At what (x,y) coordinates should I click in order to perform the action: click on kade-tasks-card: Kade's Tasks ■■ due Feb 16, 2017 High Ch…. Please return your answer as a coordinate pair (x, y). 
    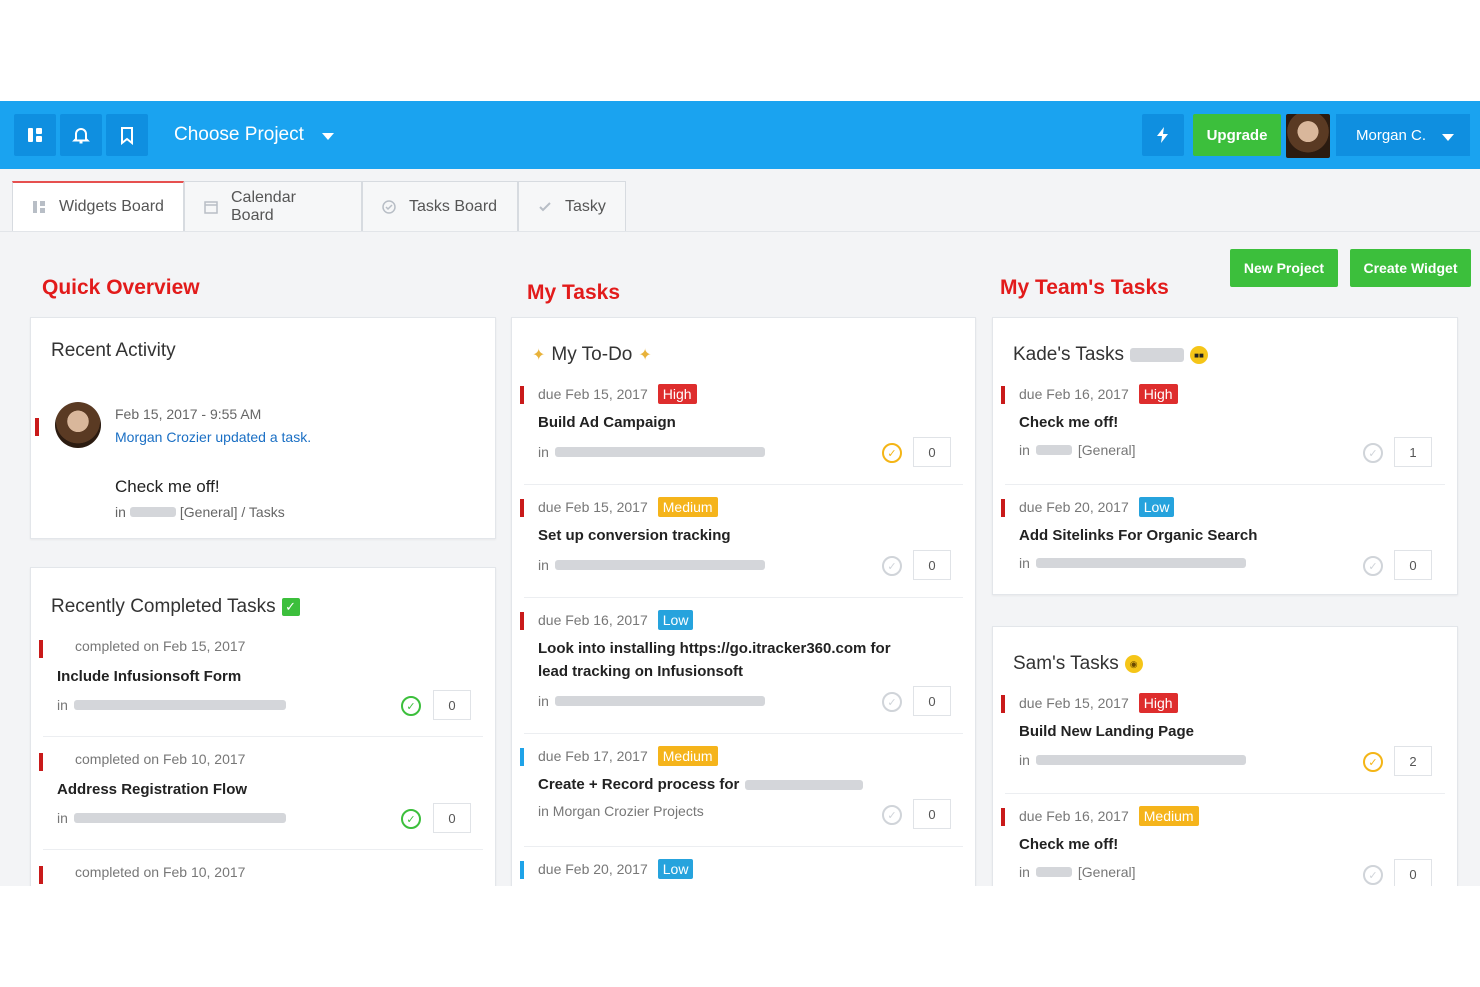
    Looking at the image, I should click on (1225, 456).